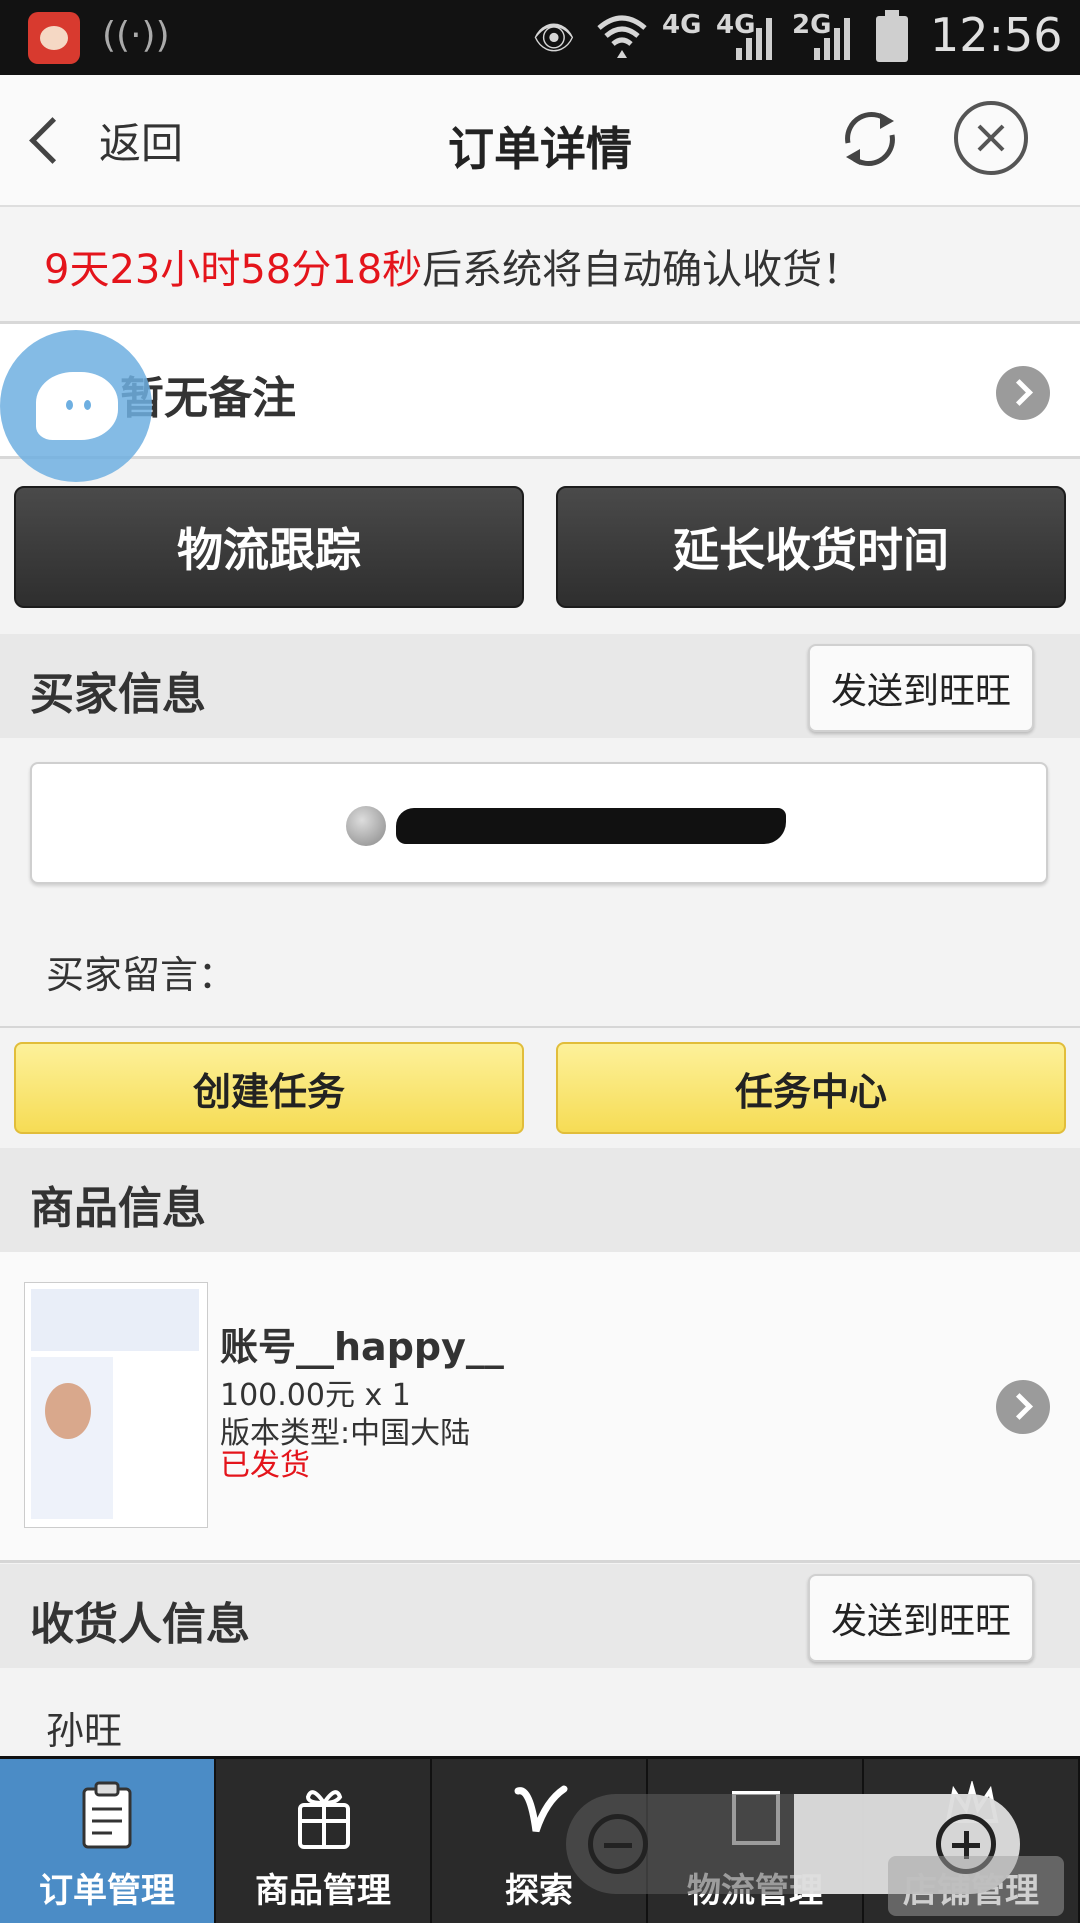  I want to click on extend-receipt-time-button: 延长收货时间, so click(811, 547).